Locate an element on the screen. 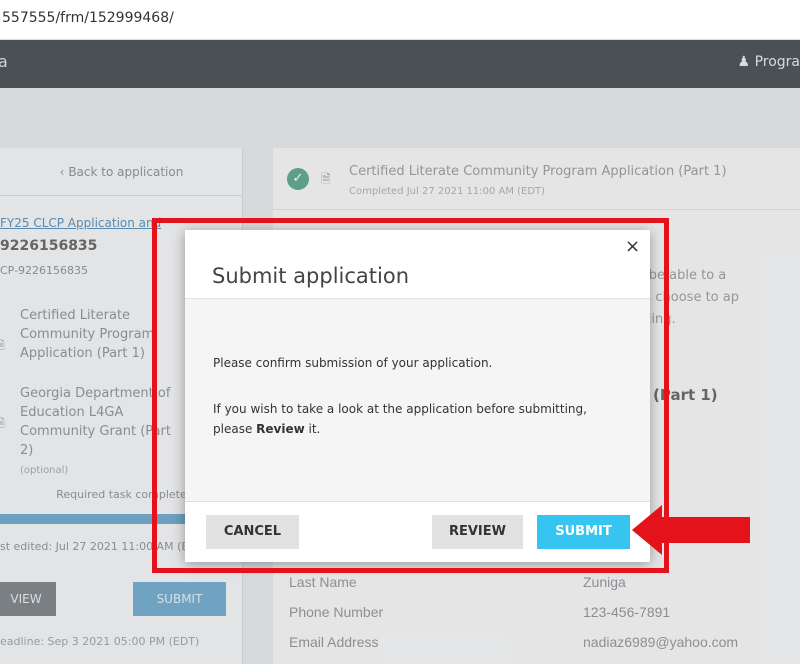  submit-button: SUBMIT is located at coordinates (583, 532).